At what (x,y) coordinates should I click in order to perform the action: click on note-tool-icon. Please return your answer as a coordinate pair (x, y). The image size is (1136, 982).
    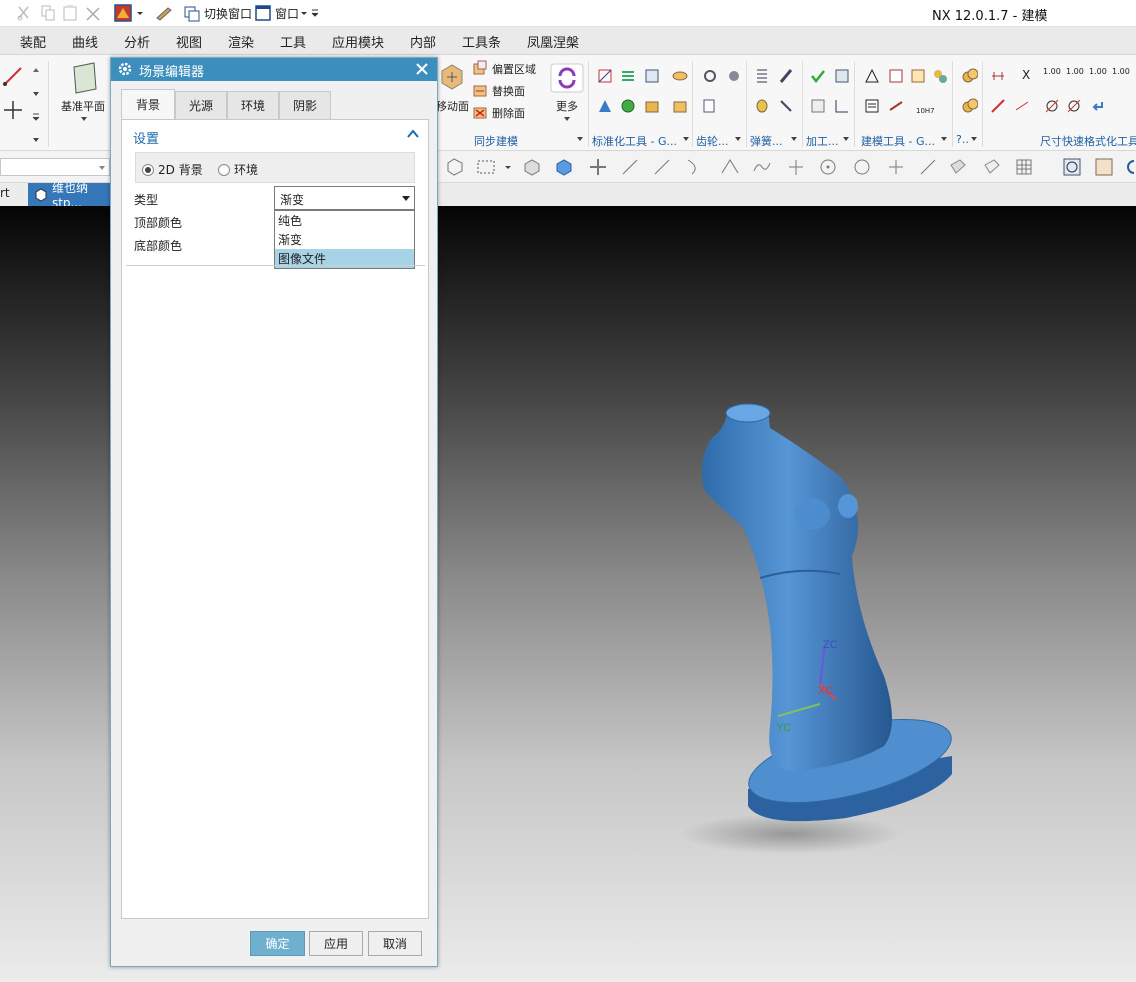
    Looking at the image, I should click on (872, 106).